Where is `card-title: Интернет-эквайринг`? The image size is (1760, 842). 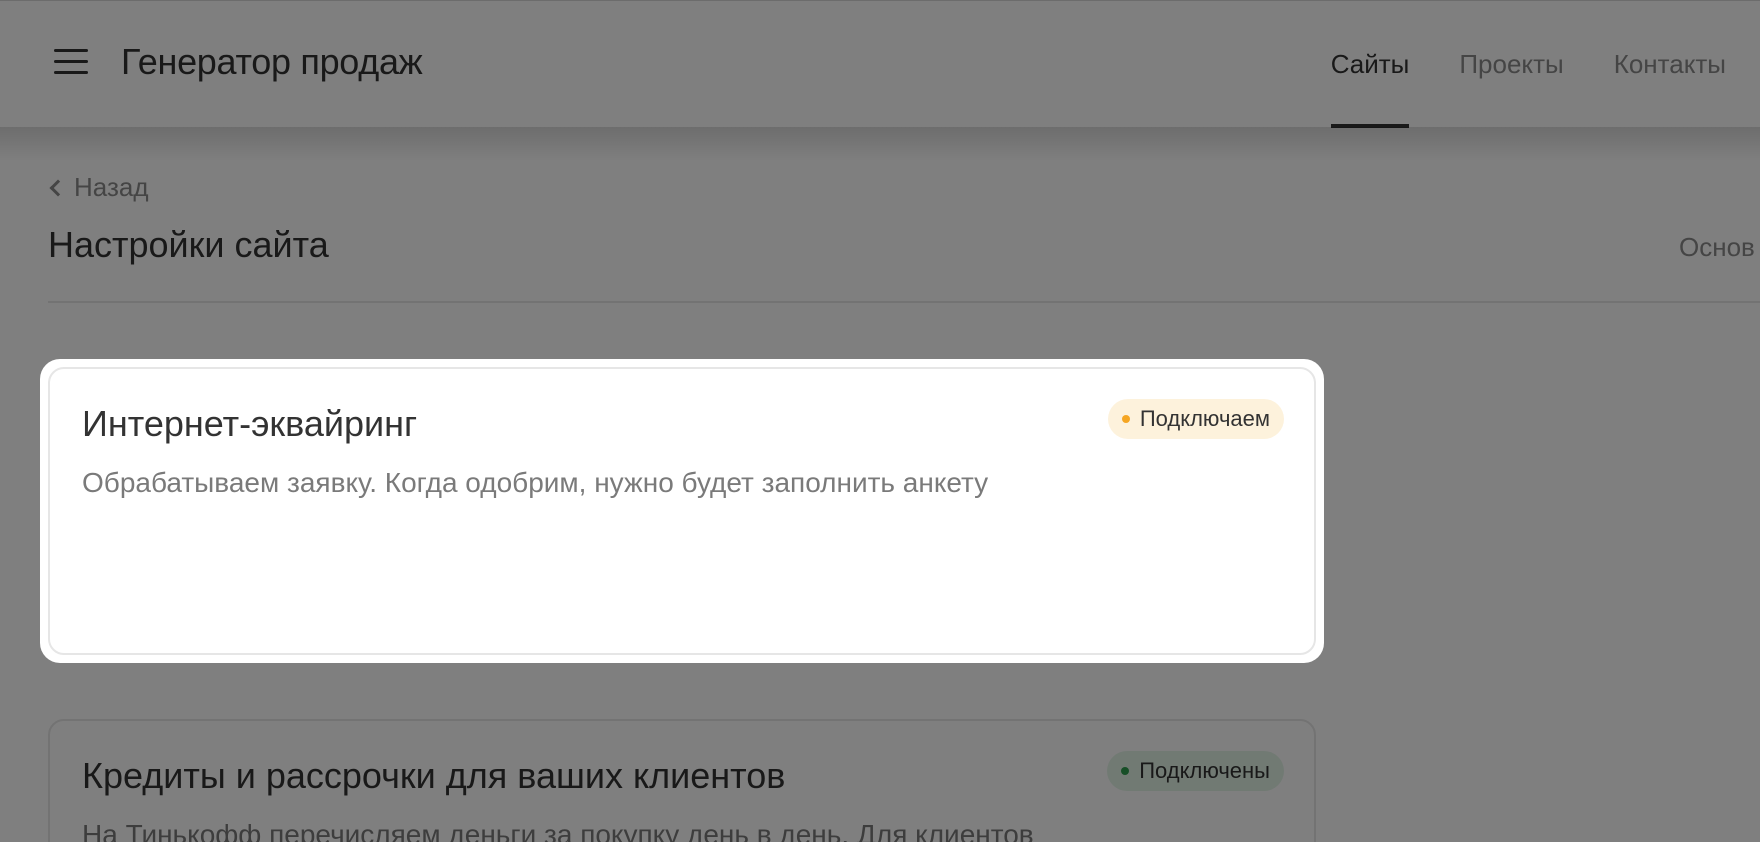
card-title: Интернет-эквайринг is located at coordinates (250, 423).